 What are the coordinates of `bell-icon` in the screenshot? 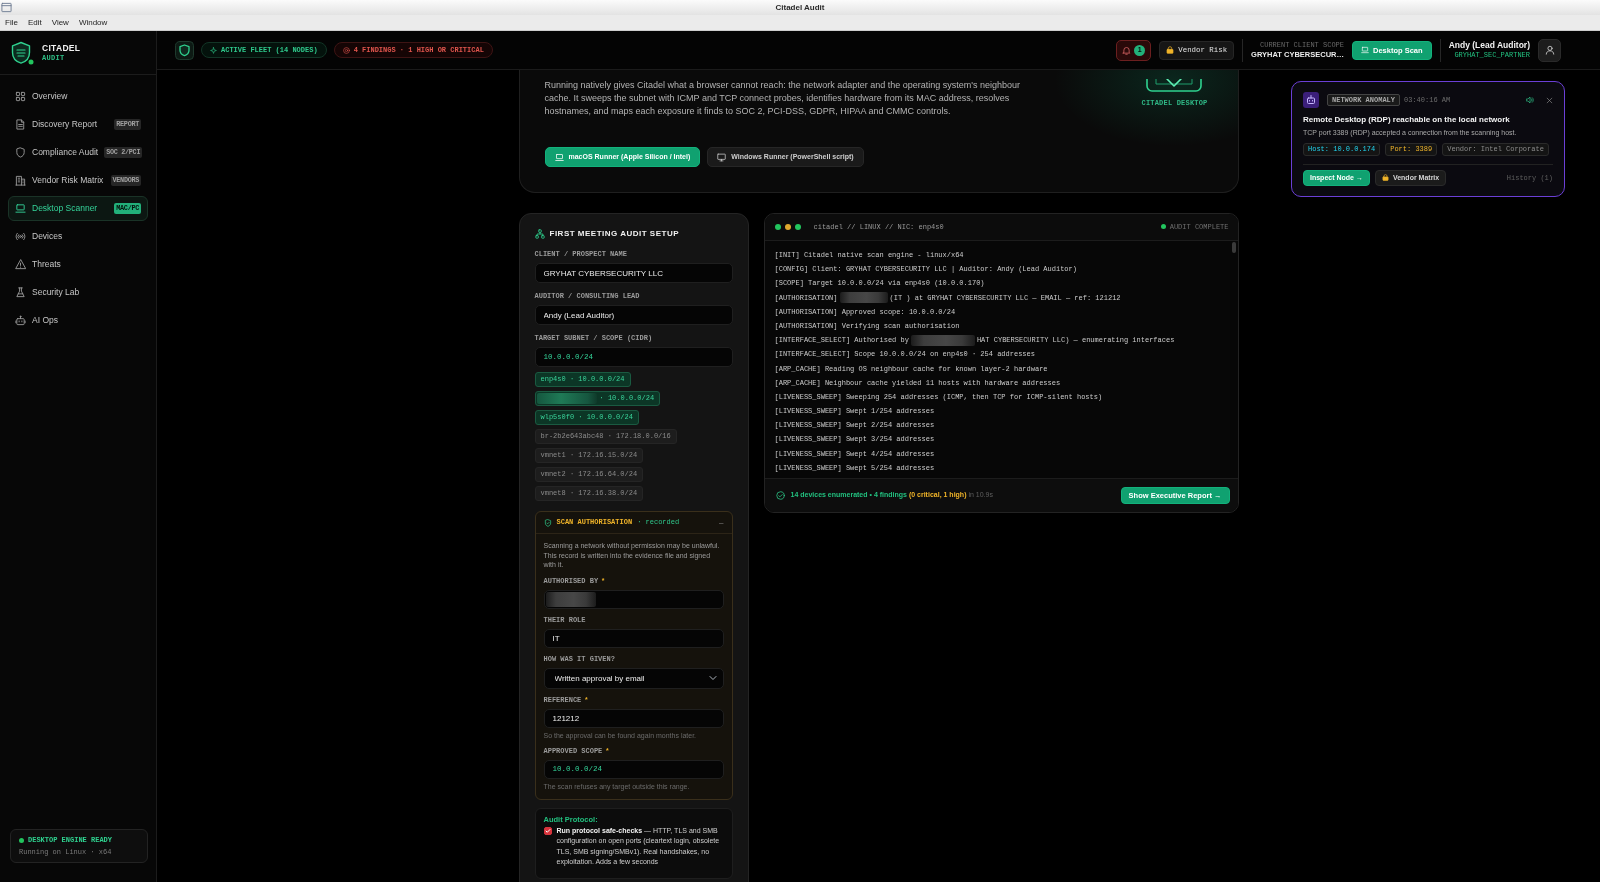 It's located at (1127, 50).